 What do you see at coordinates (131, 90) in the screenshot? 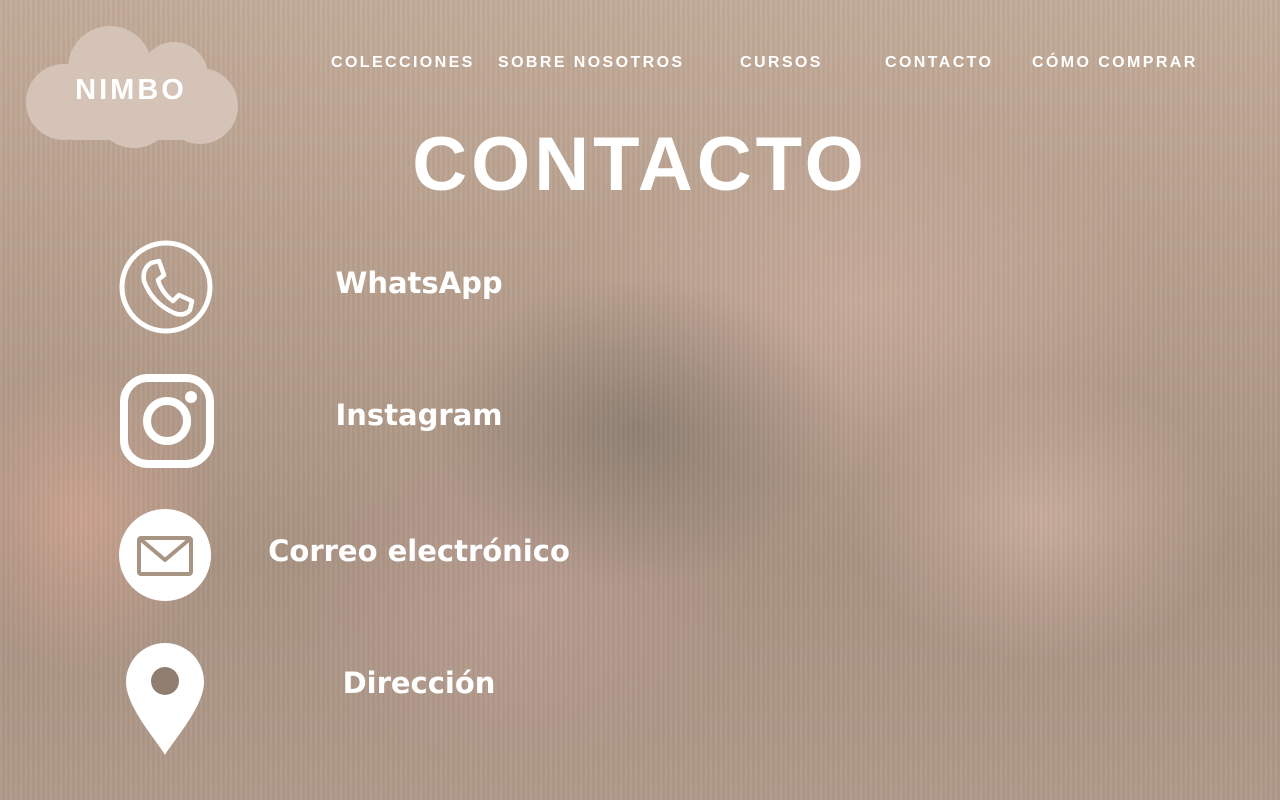
I see `logo-text: NIMBO` at bounding box center [131, 90].